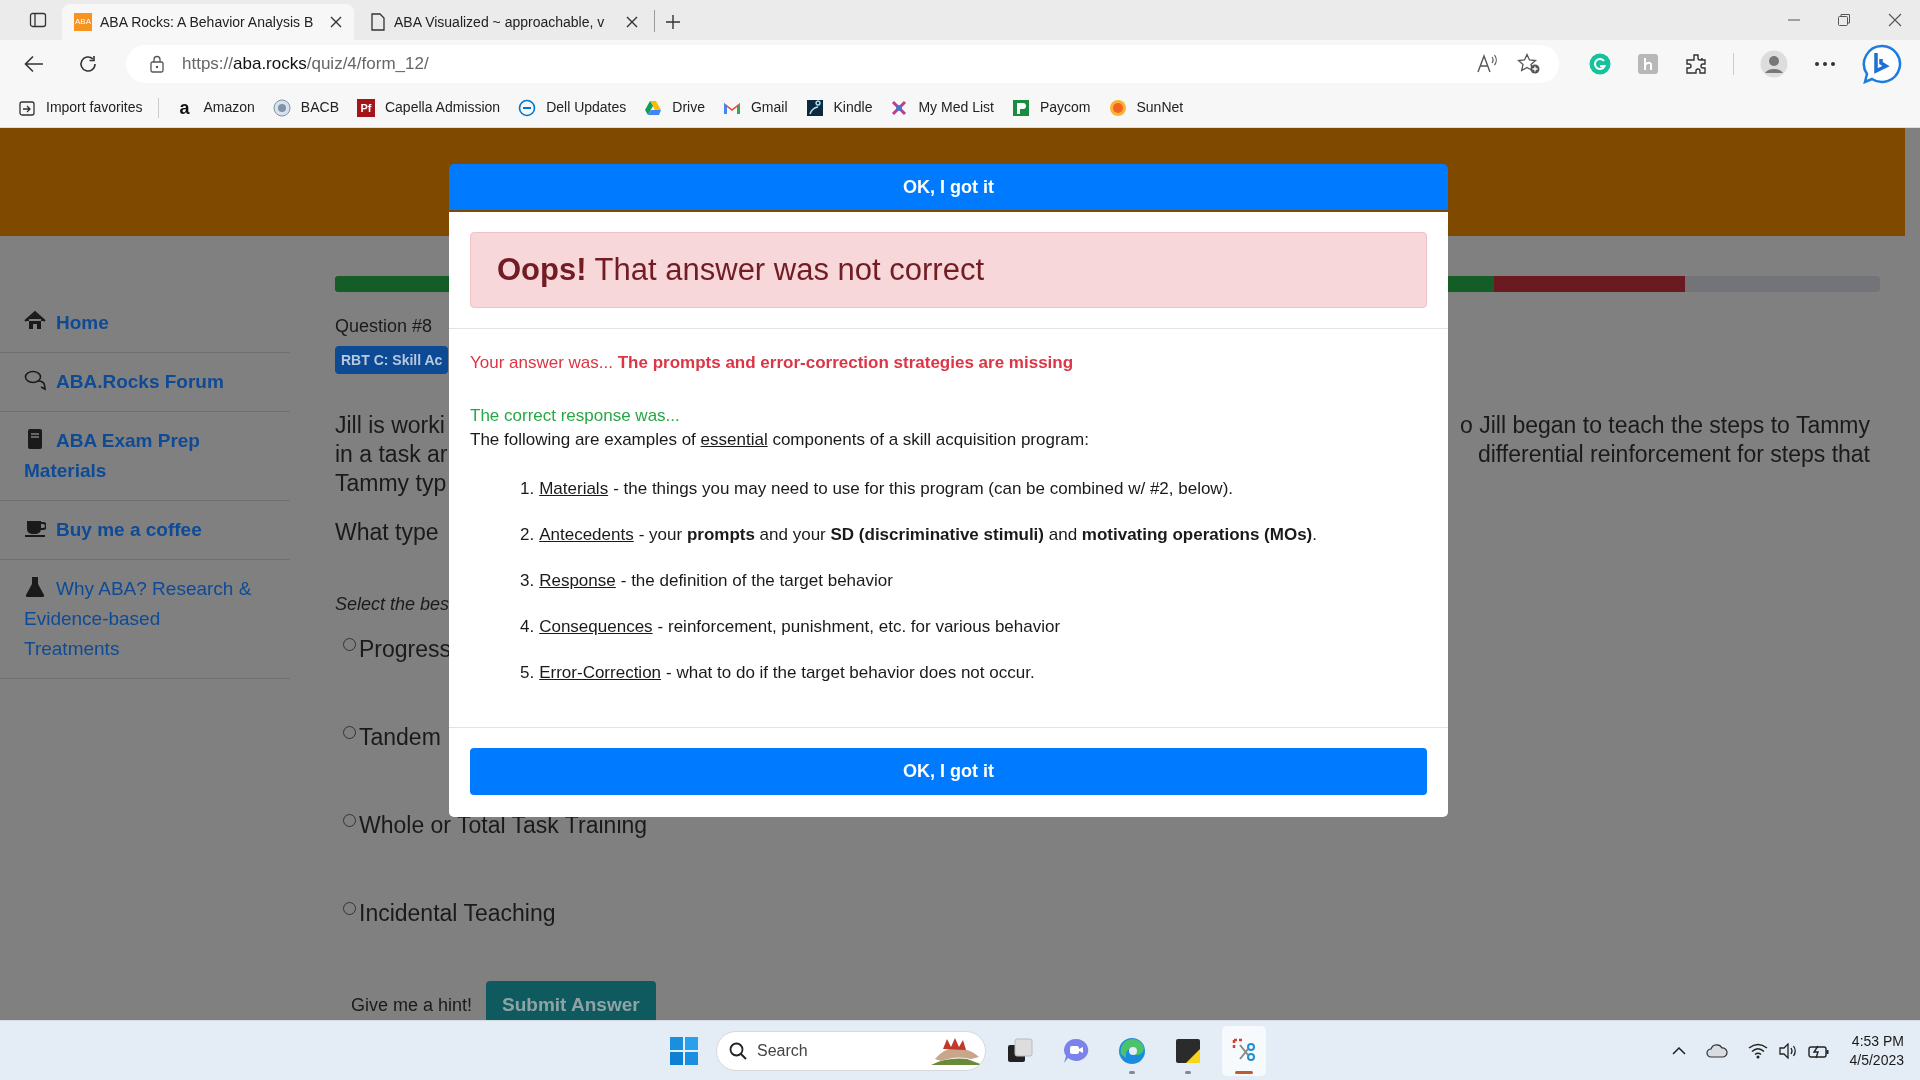 This screenshot has width=1920, height=1080. What do you see at coordinates (977, 535) in the screenshot?
I see `term-definition: - your prompts and your SD (discriminative stimuli) and motivating operations (MOs).` at bounding box center [977, 535].